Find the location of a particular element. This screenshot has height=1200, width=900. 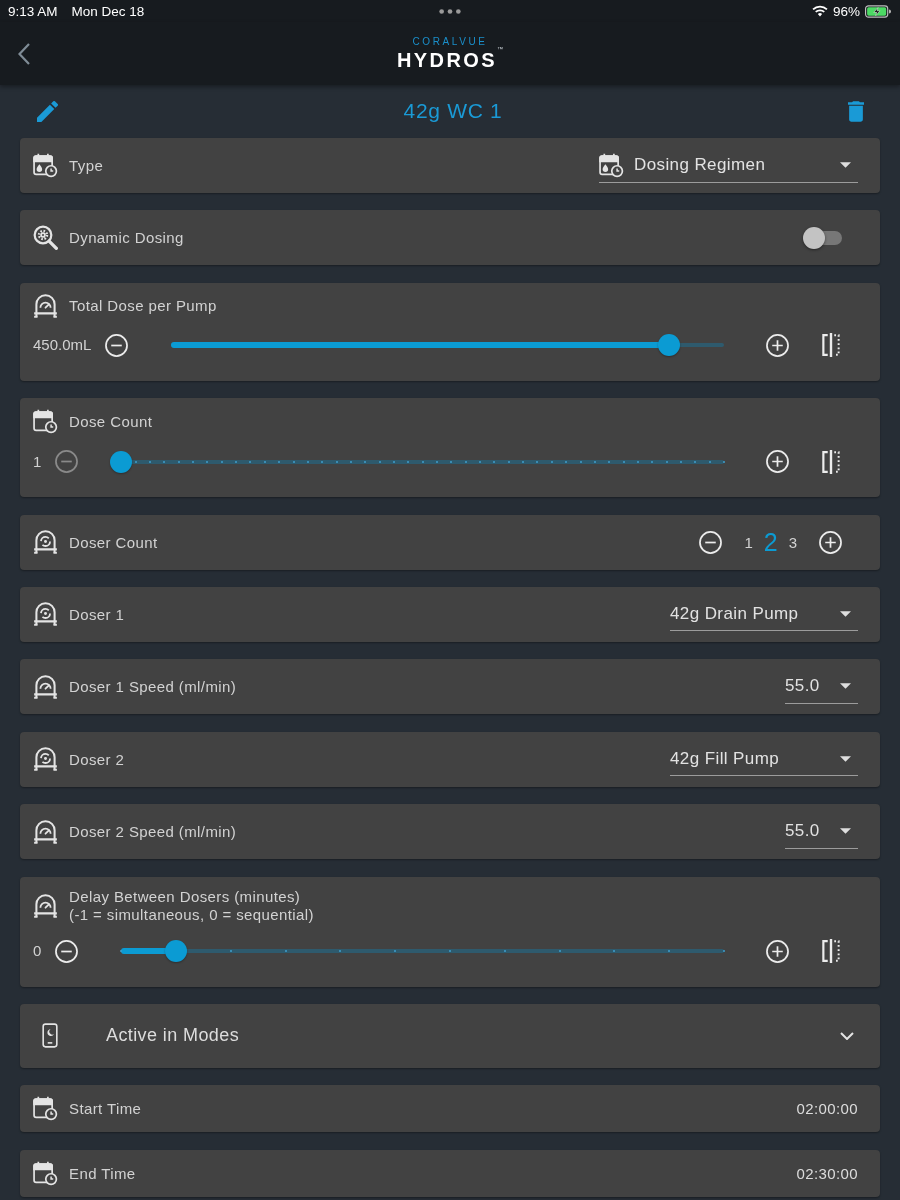

trash-icon is located at coordinates (856, 111).